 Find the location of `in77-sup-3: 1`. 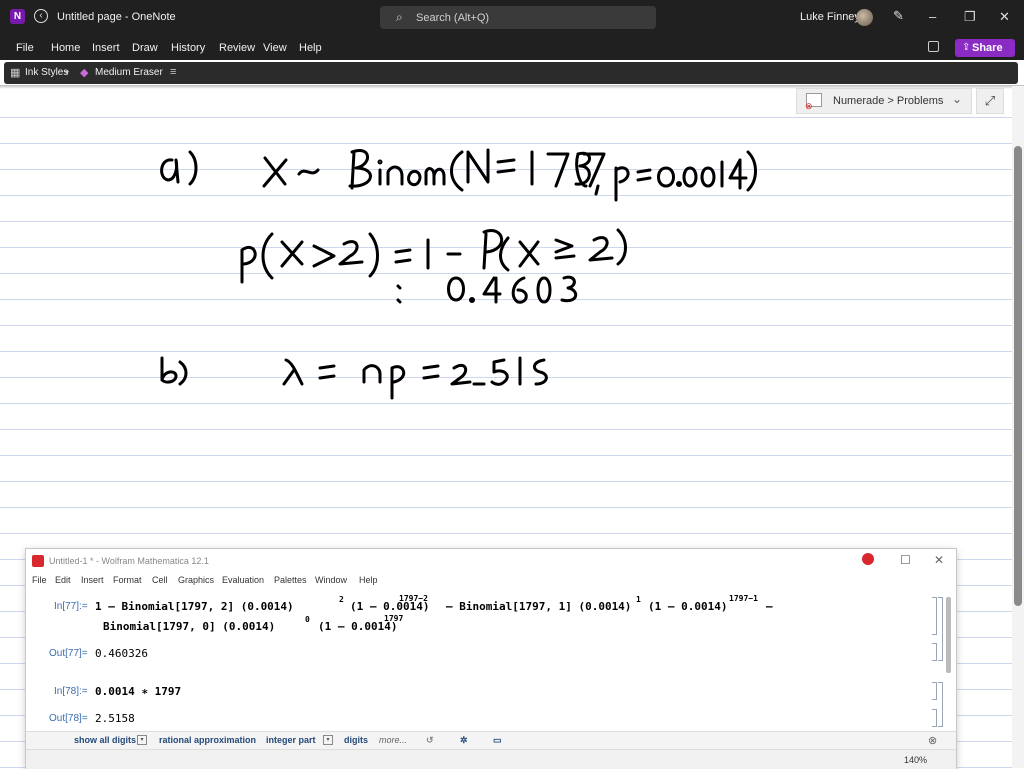

in77-sup-3: 1 is located at coordinates (638, 599).